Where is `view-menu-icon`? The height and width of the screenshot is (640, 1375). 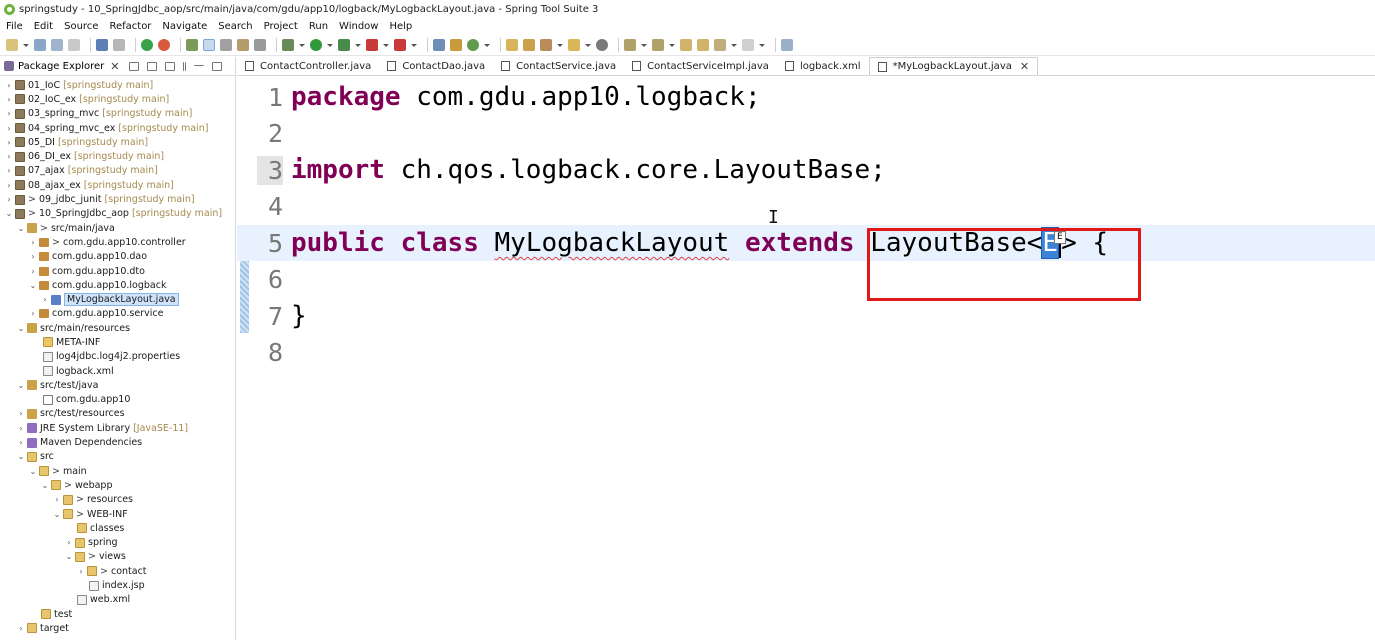 view-menu-icon is located at coordinates (185, 66).